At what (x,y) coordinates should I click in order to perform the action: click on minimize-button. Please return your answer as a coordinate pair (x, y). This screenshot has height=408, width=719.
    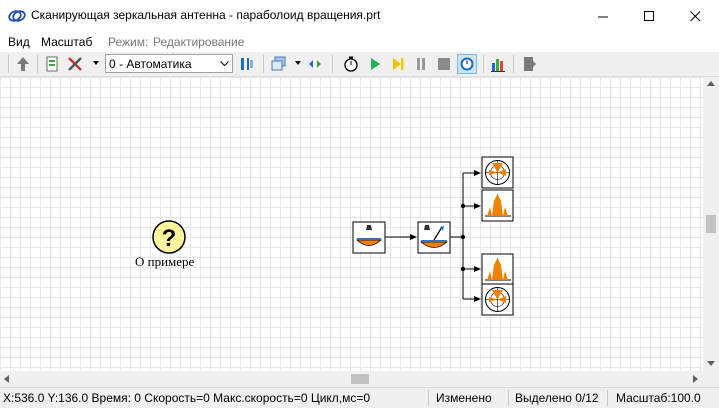
    Looking at the image, I should click on (603, 16).